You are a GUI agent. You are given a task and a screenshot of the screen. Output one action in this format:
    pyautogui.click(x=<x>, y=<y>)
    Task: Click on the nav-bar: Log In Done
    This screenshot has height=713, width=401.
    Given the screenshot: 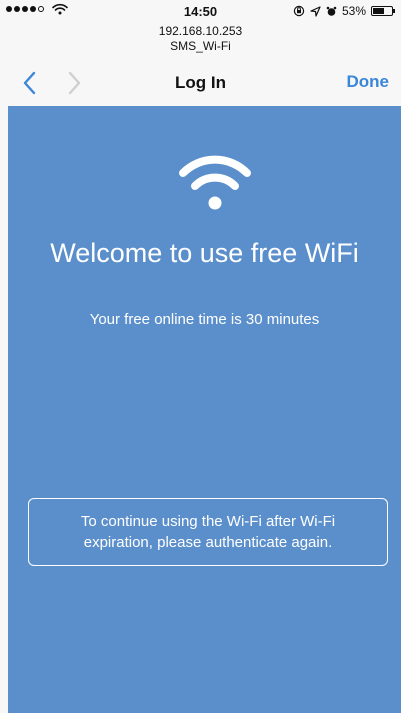 What is the action you would take?
    pyautogui.click(x=200, y=83)
    